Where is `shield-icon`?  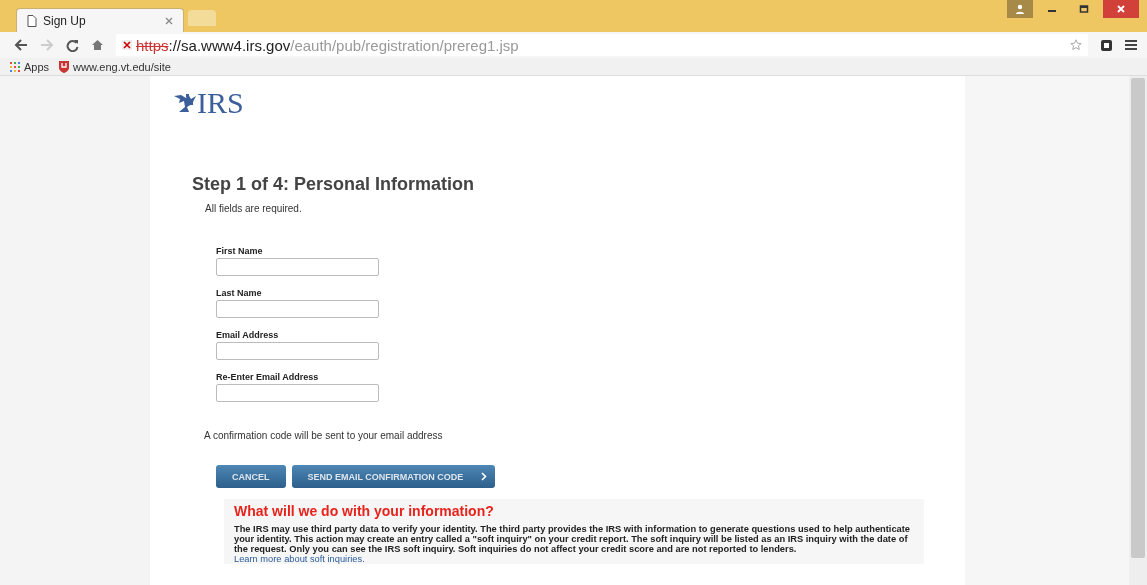
shield-icon is located at coordinates (64, 66).